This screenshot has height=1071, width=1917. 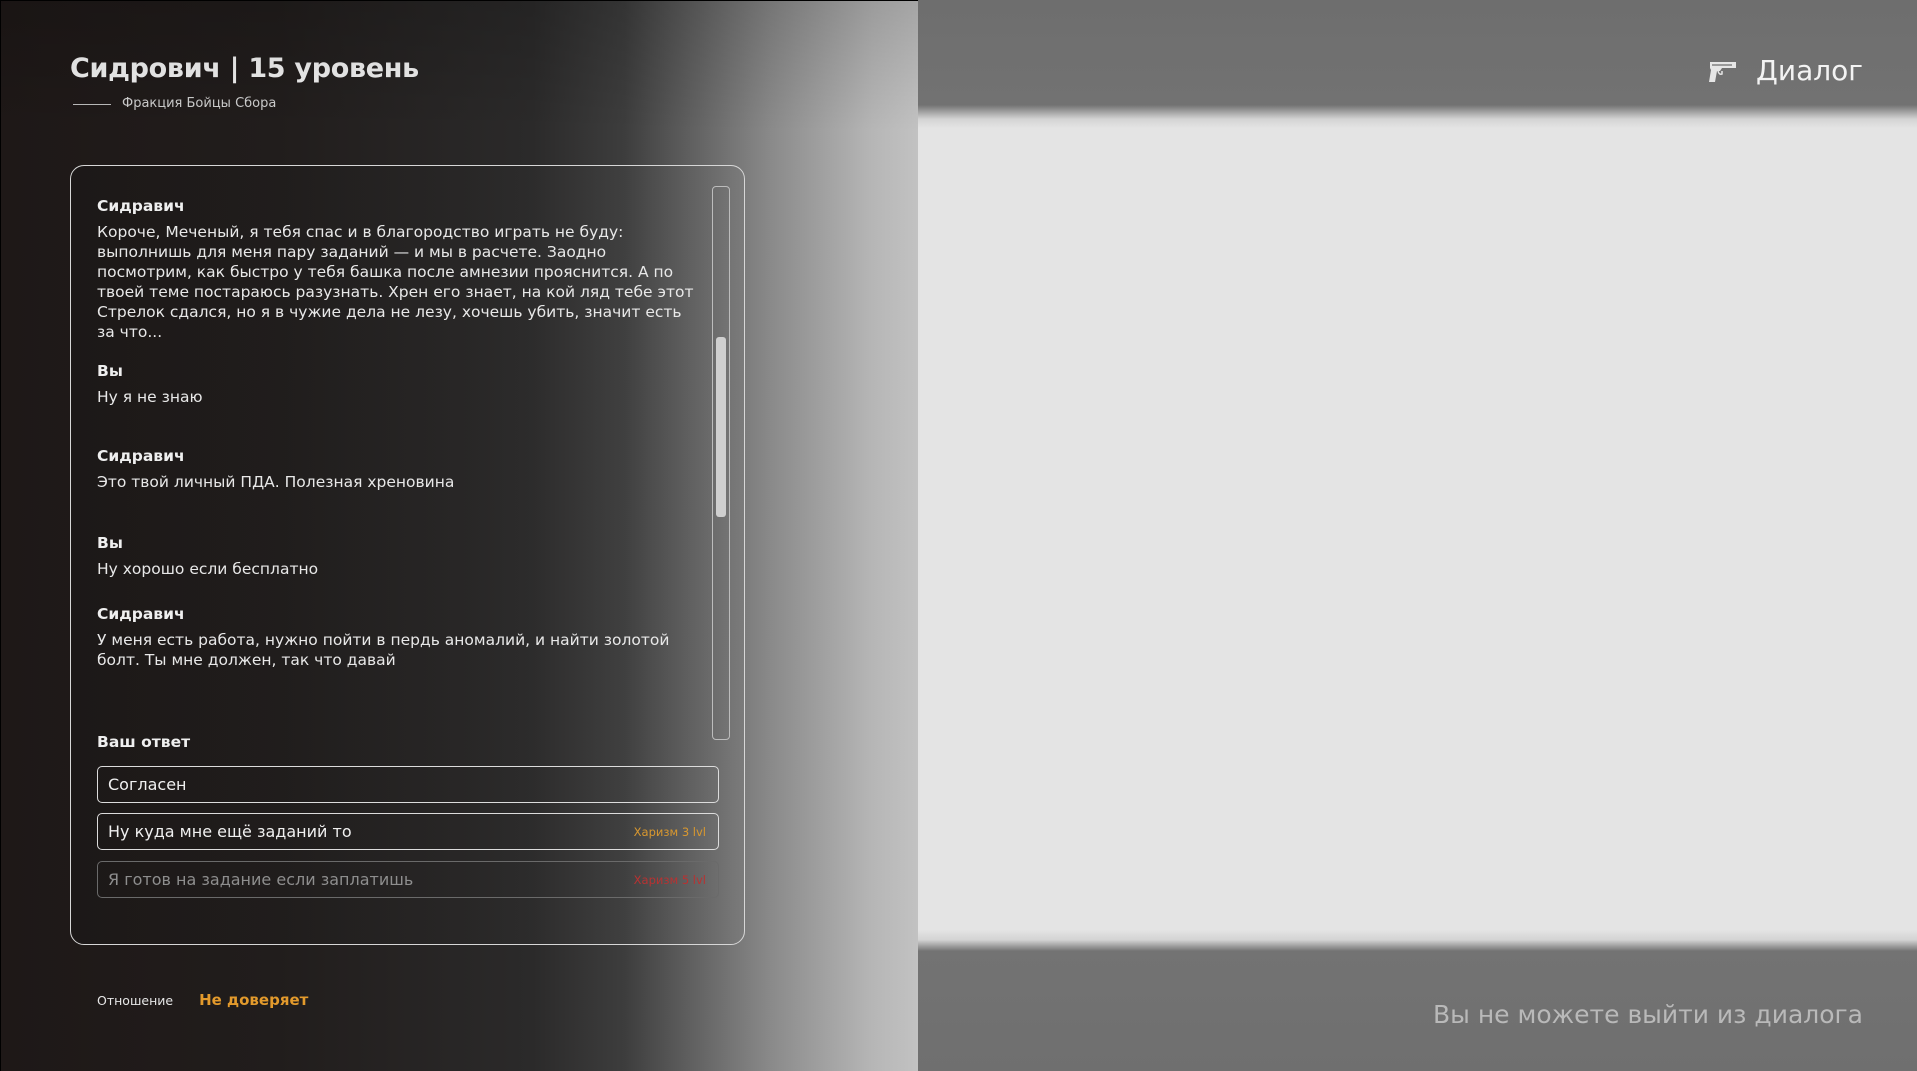 I want to click on reply-option-text: Я готов на задание если заплатишь, so click(x=261, y=879).